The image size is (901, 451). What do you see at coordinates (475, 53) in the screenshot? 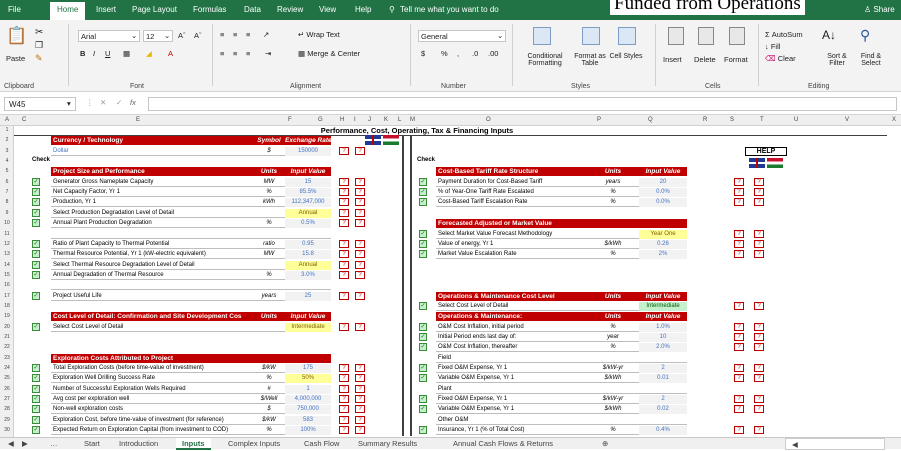
I see `increase-decimal-icon: .0` at bounding box center [475, 53].